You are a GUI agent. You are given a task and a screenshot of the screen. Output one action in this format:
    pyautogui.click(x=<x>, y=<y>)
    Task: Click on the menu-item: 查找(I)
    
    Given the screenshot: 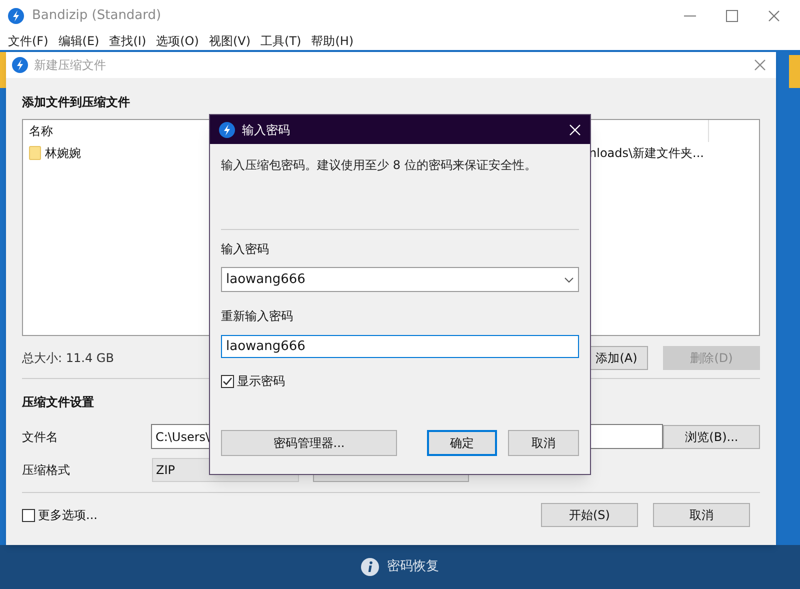 What is the action you would take?
    pyautogui.click(x=127, y=41)
    